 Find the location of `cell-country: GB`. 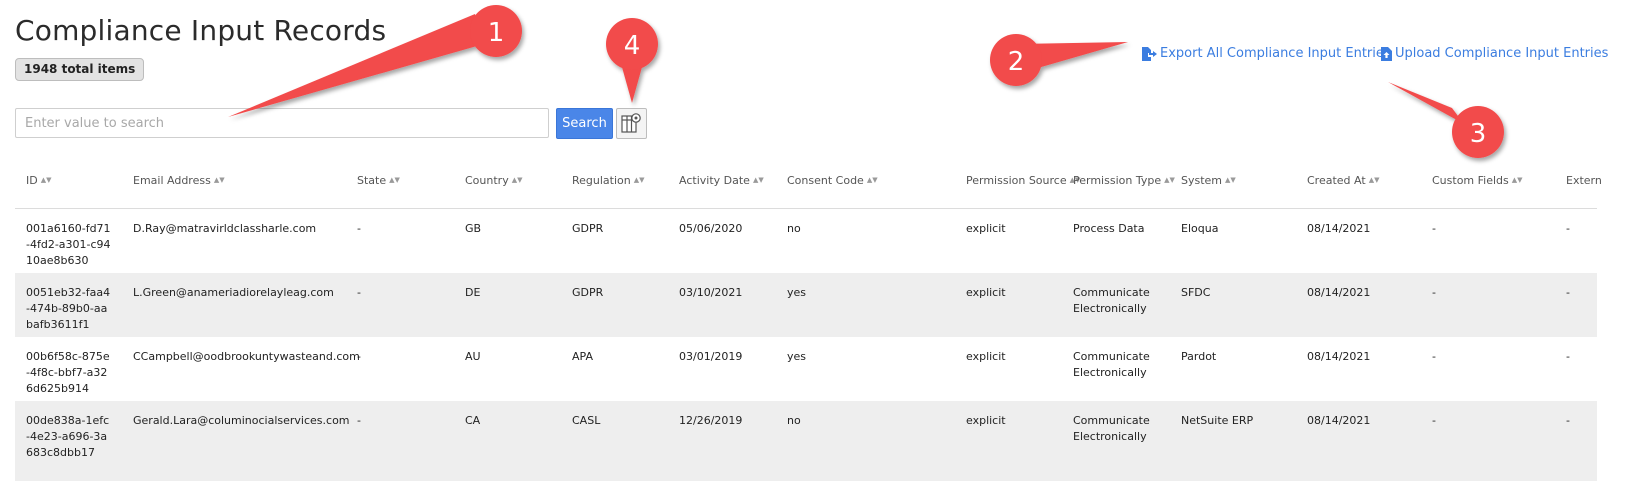

cell-country: GB is located at coordinates (473, 228).